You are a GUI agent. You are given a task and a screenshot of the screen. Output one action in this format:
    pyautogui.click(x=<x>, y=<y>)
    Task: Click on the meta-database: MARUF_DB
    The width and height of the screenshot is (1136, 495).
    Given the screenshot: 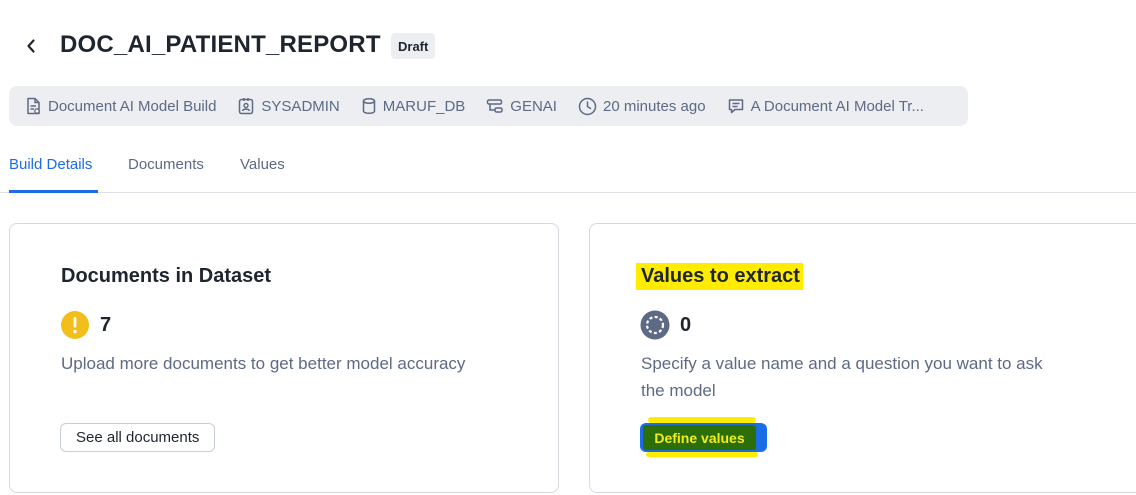 What is the action you would take?
    pyautogui.click(x=413, y=106)
    